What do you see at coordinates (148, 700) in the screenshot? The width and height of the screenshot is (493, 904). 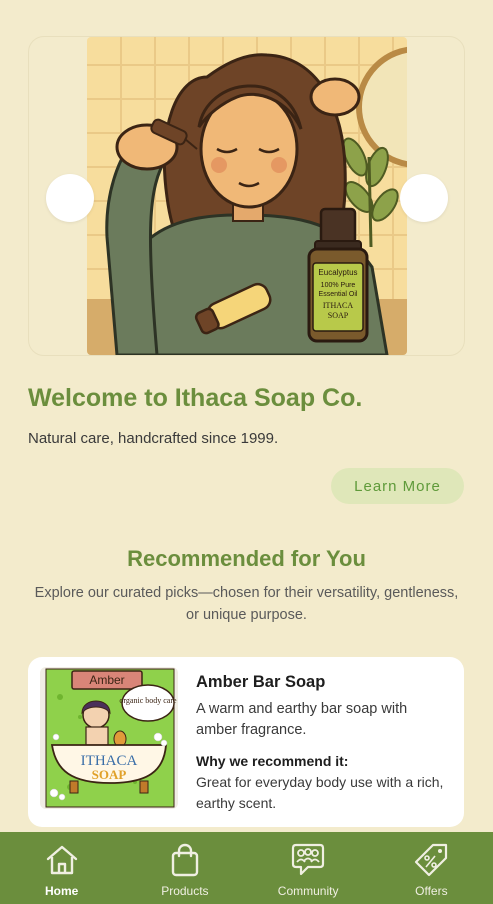 I see `product-image-badge: organic body care` at bounding box center [148, 700].